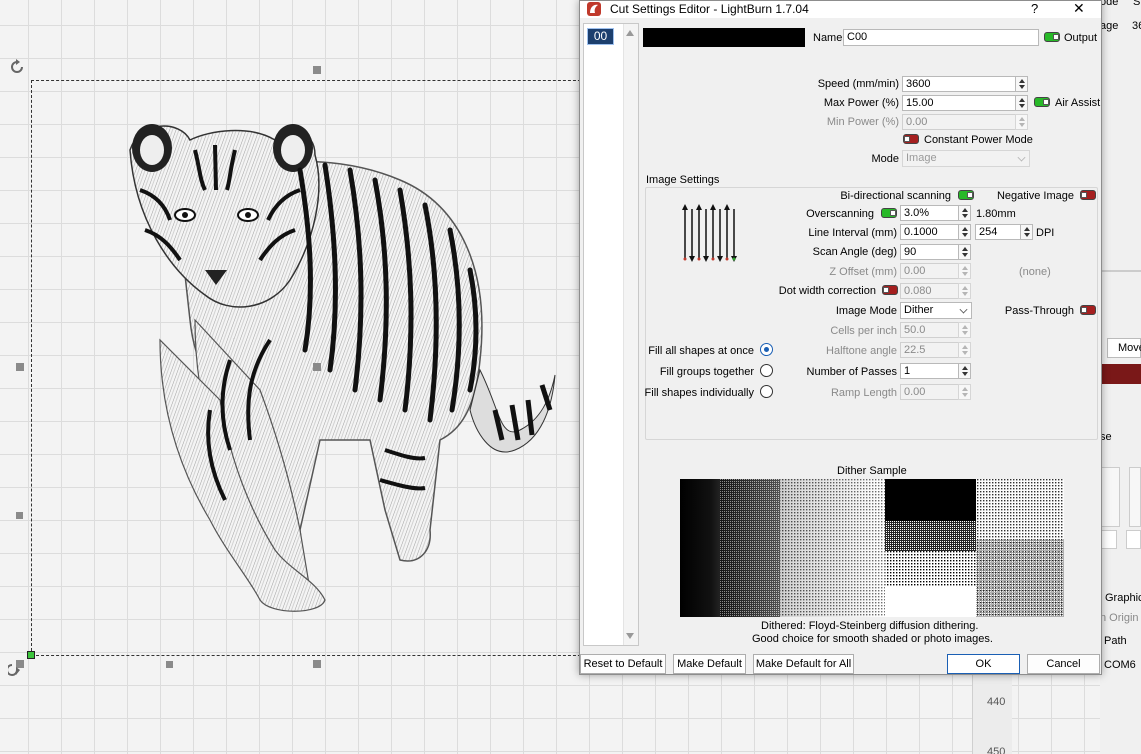 The height and width of the screenshot is (754, 1141). What do you see at coordinates (966, 158) in the screenshot?
I see `mode-select: Image` at bounding box center [966, 158].